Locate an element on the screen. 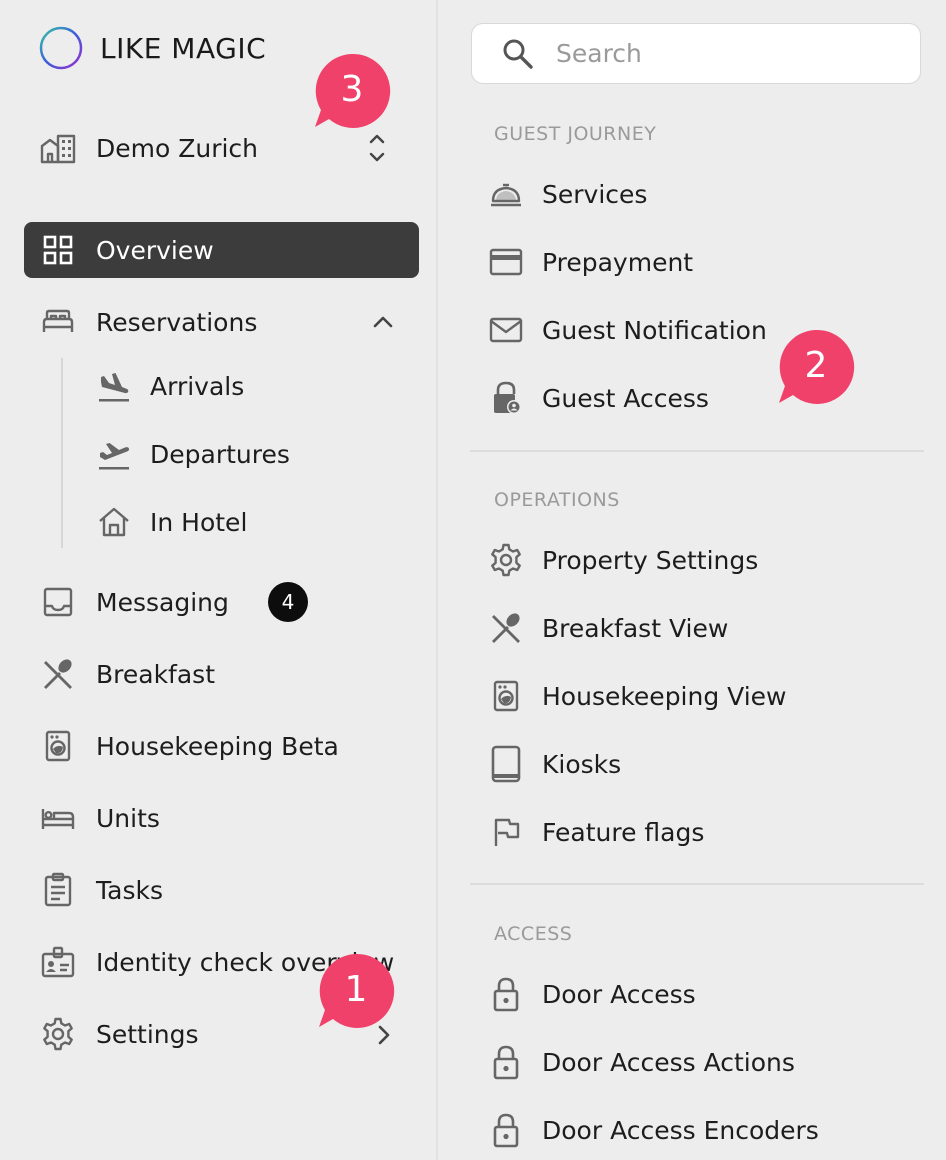  settings-item-label: Door Access Actions is located at coordinates (668, 1062).